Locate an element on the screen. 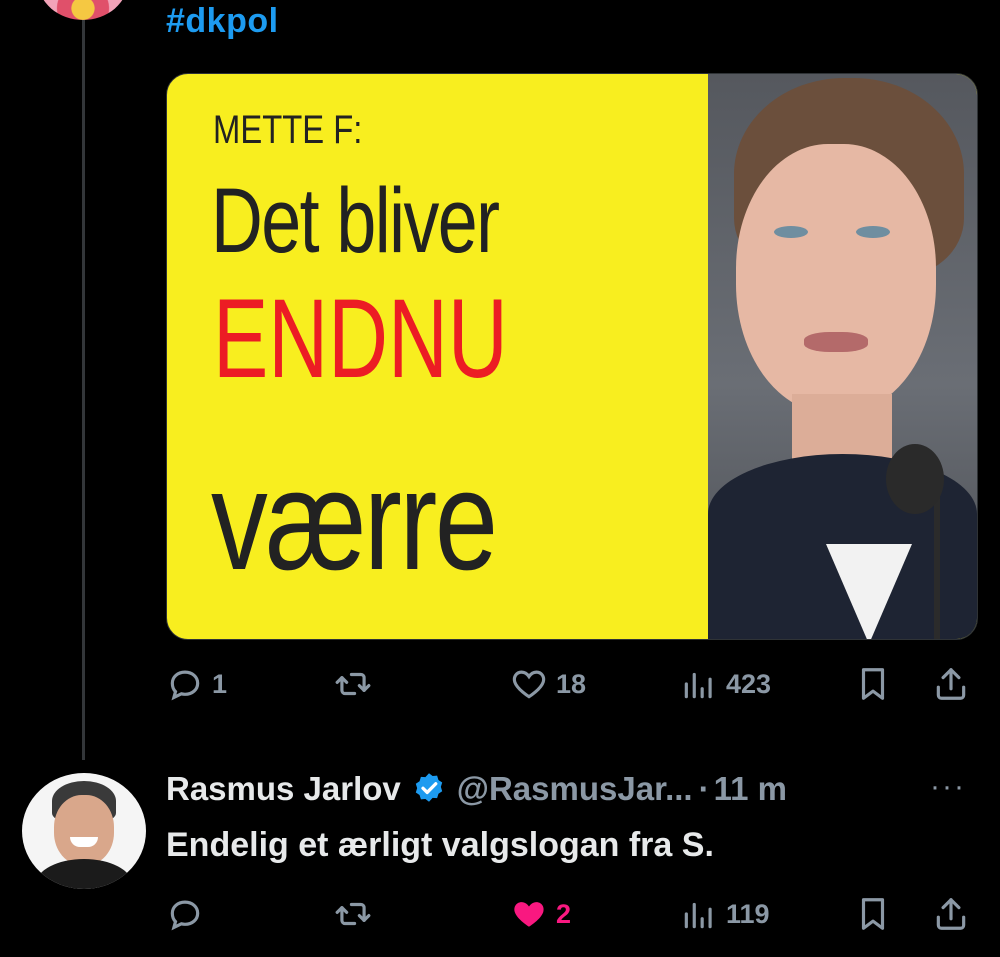 The image size is (1000, 957). like-count: 18 is located at coordinates (571, 683).